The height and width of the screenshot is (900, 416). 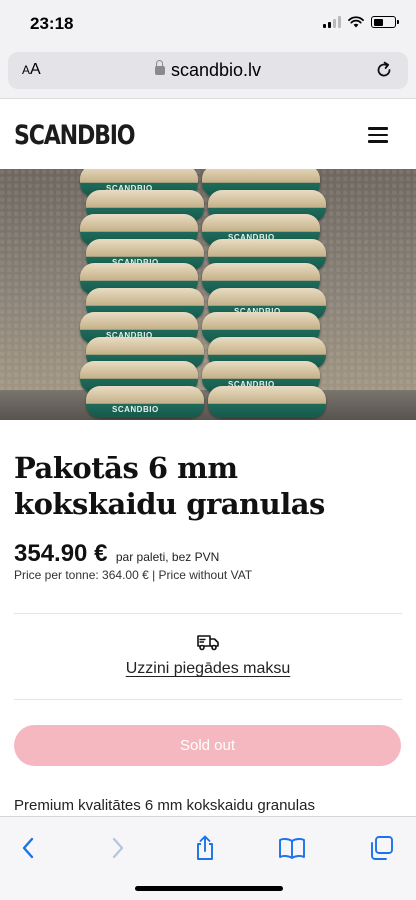 What do you see at coordinates (145, 401) in the screenshot?
I see `pellet-bag: SCANDBIO` at bounding box center [145, 401].